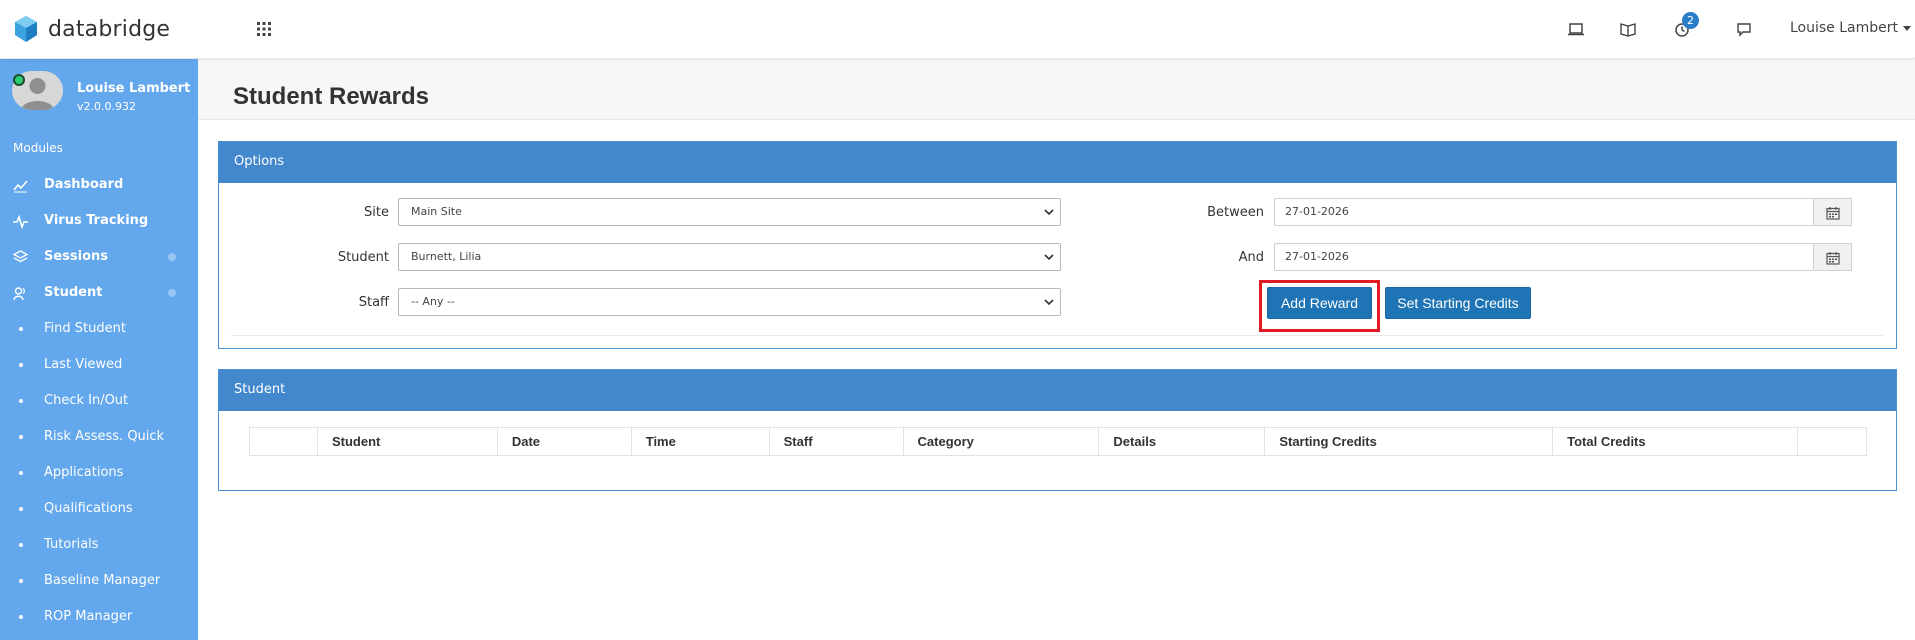 The image size is (1915, 640). I want to click on sidebar-item-dashboard: Dashboard, so click(99, 185).